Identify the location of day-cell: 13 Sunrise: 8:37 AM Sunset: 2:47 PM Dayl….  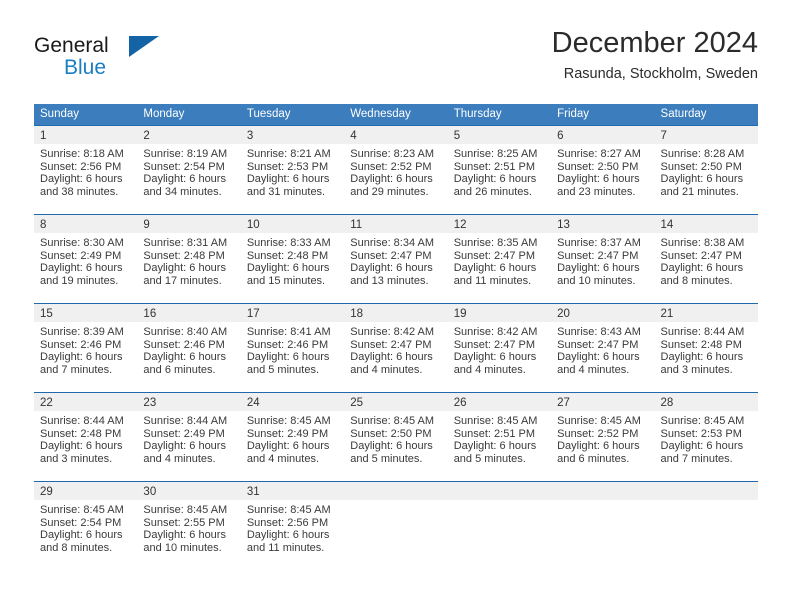
(603, 259).